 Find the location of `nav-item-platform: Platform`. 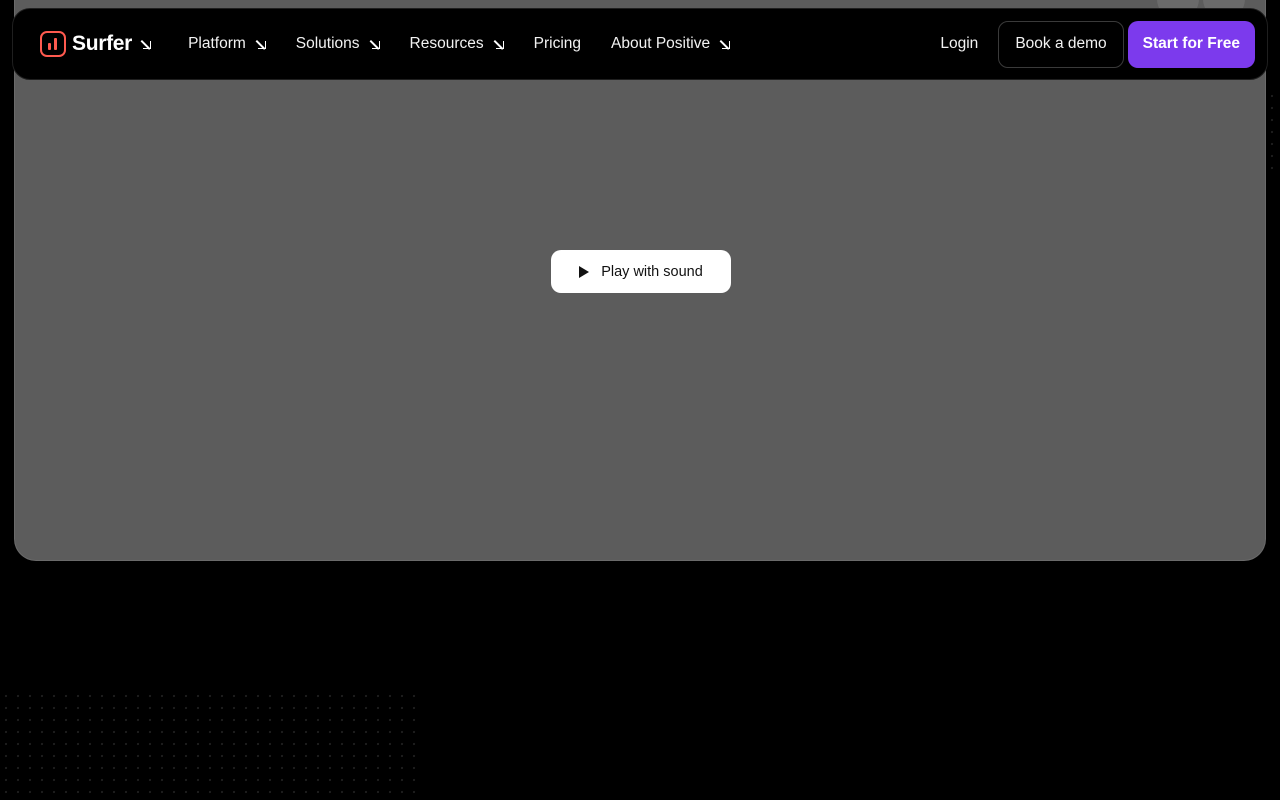

nav-item-platform: Platform is located at coordinates (227, 44).